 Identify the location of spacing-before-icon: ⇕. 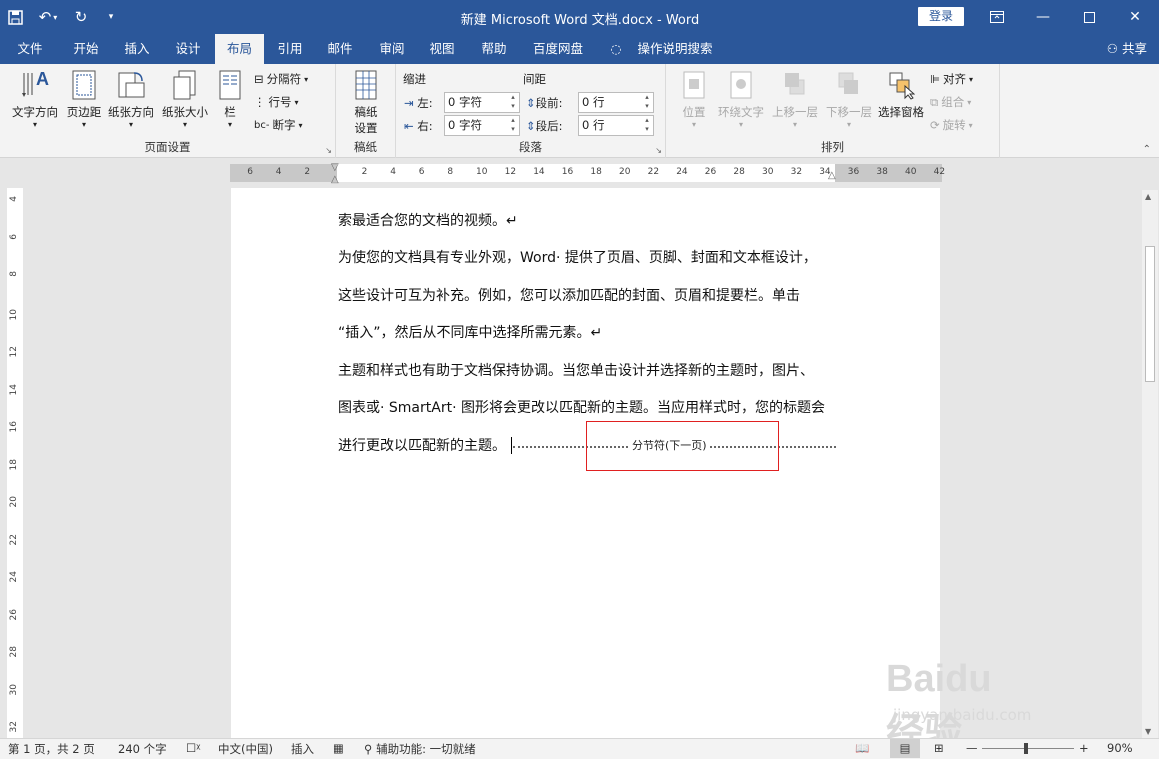
(531, 103).